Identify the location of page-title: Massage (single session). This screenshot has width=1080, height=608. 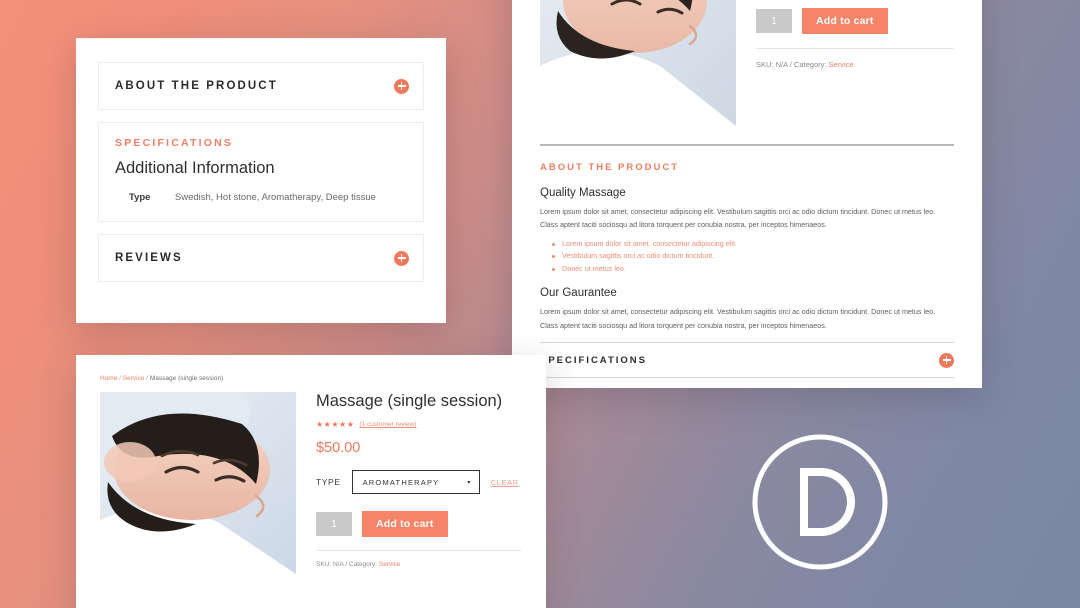
(409, 401).